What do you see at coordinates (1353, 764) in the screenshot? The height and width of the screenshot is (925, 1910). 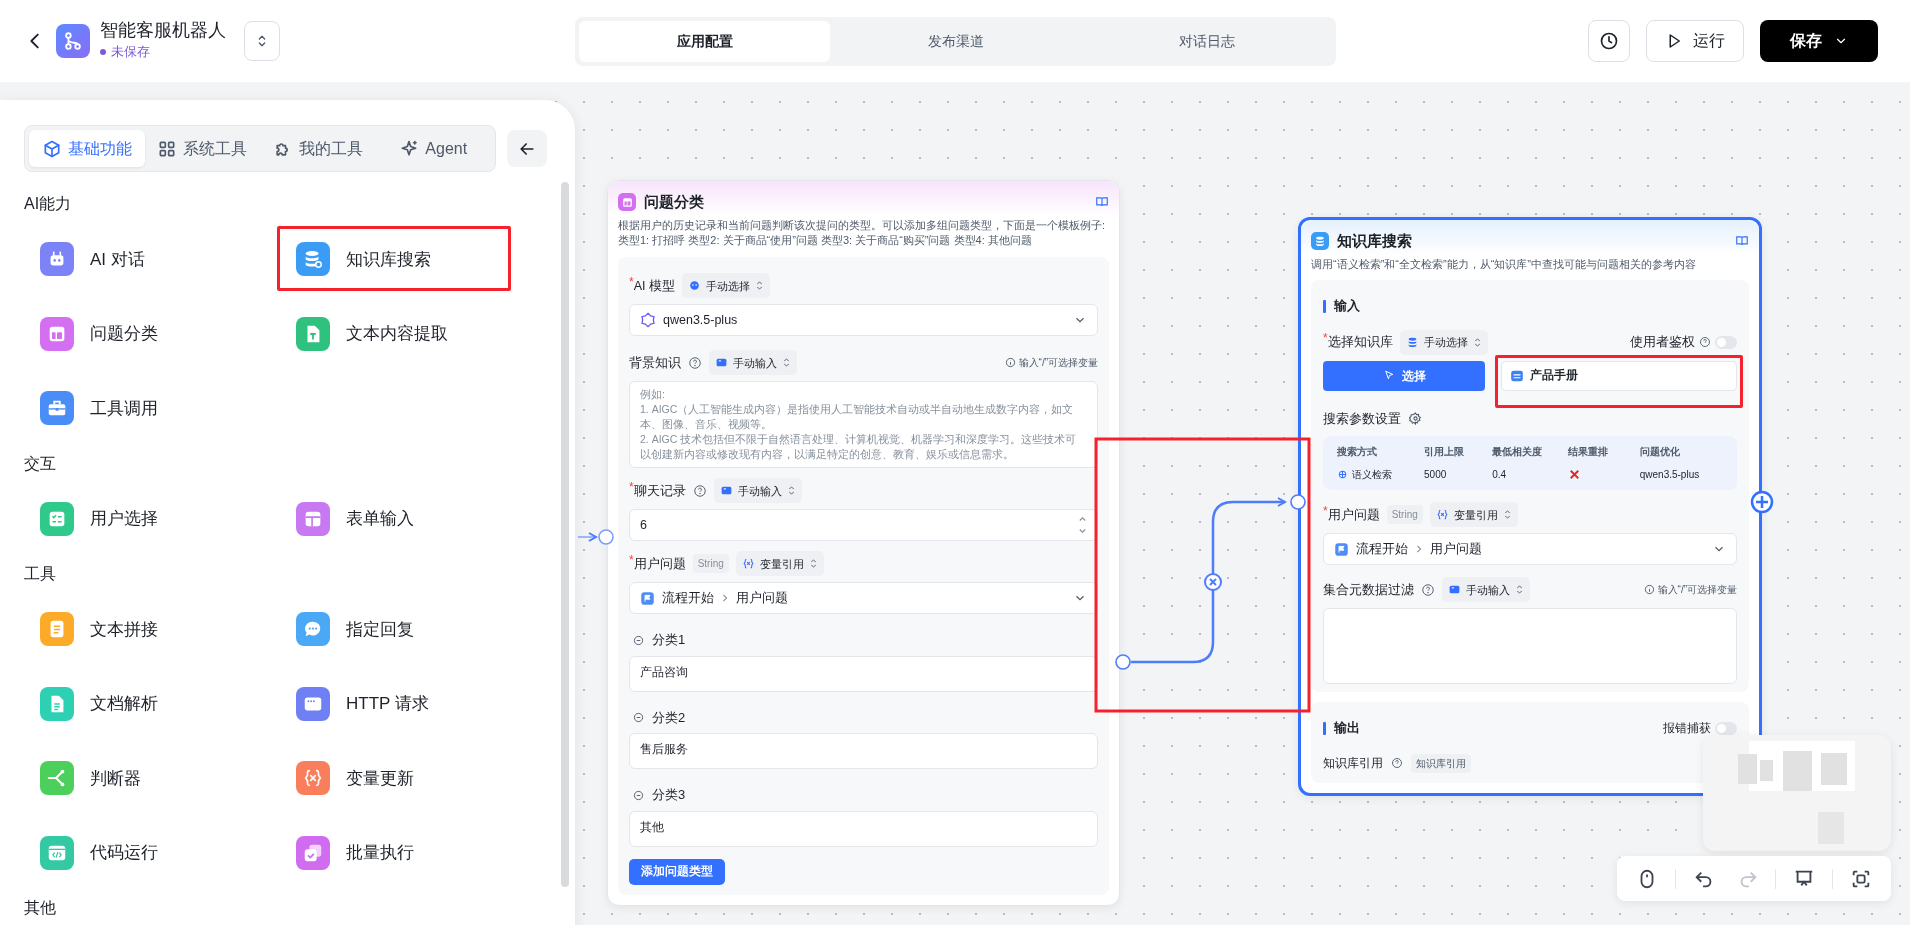 I see `output-label: 知识库引用` at bounding box center [1353, 764].